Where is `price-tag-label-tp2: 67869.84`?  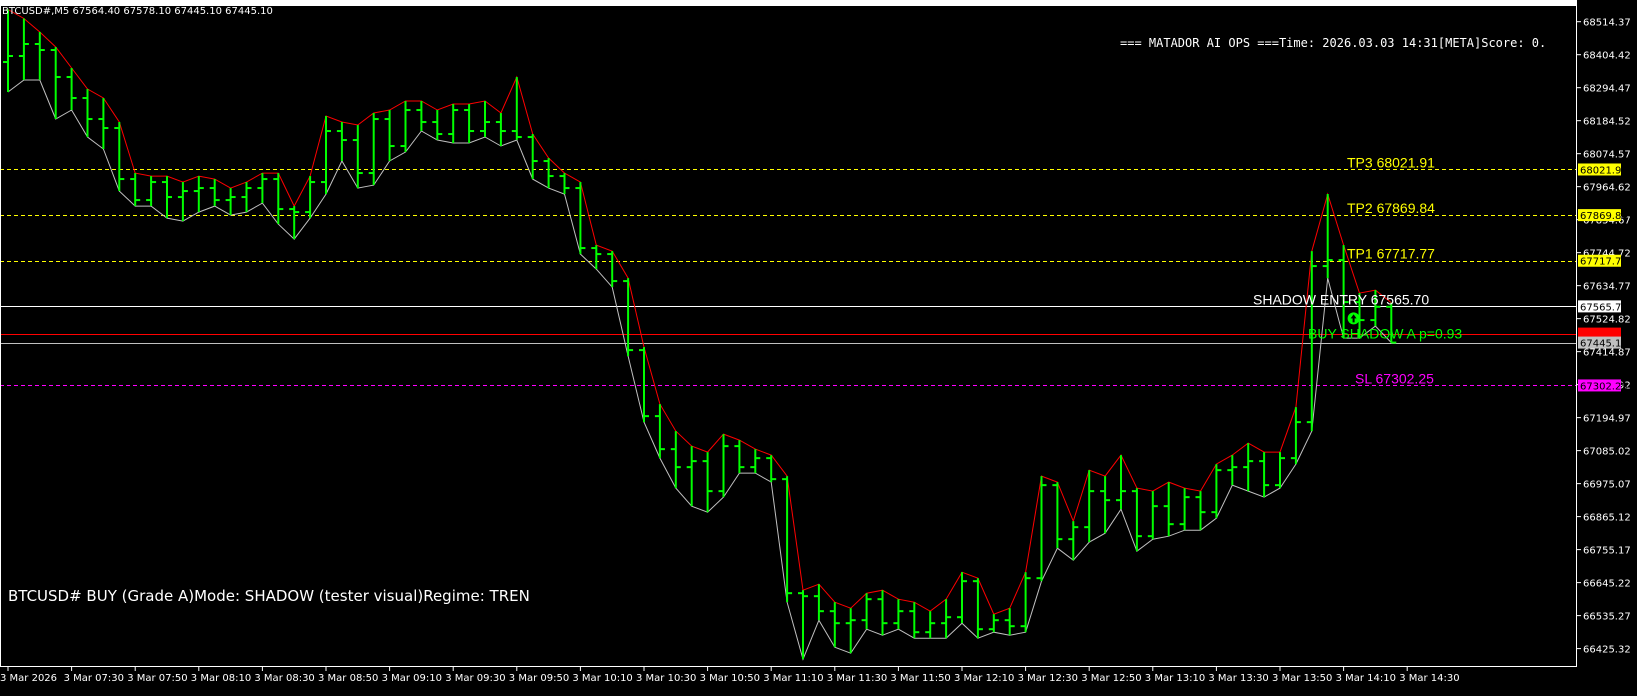 price-tag-label-tp2: 67869.84 is located at coordinates (1604, 216).